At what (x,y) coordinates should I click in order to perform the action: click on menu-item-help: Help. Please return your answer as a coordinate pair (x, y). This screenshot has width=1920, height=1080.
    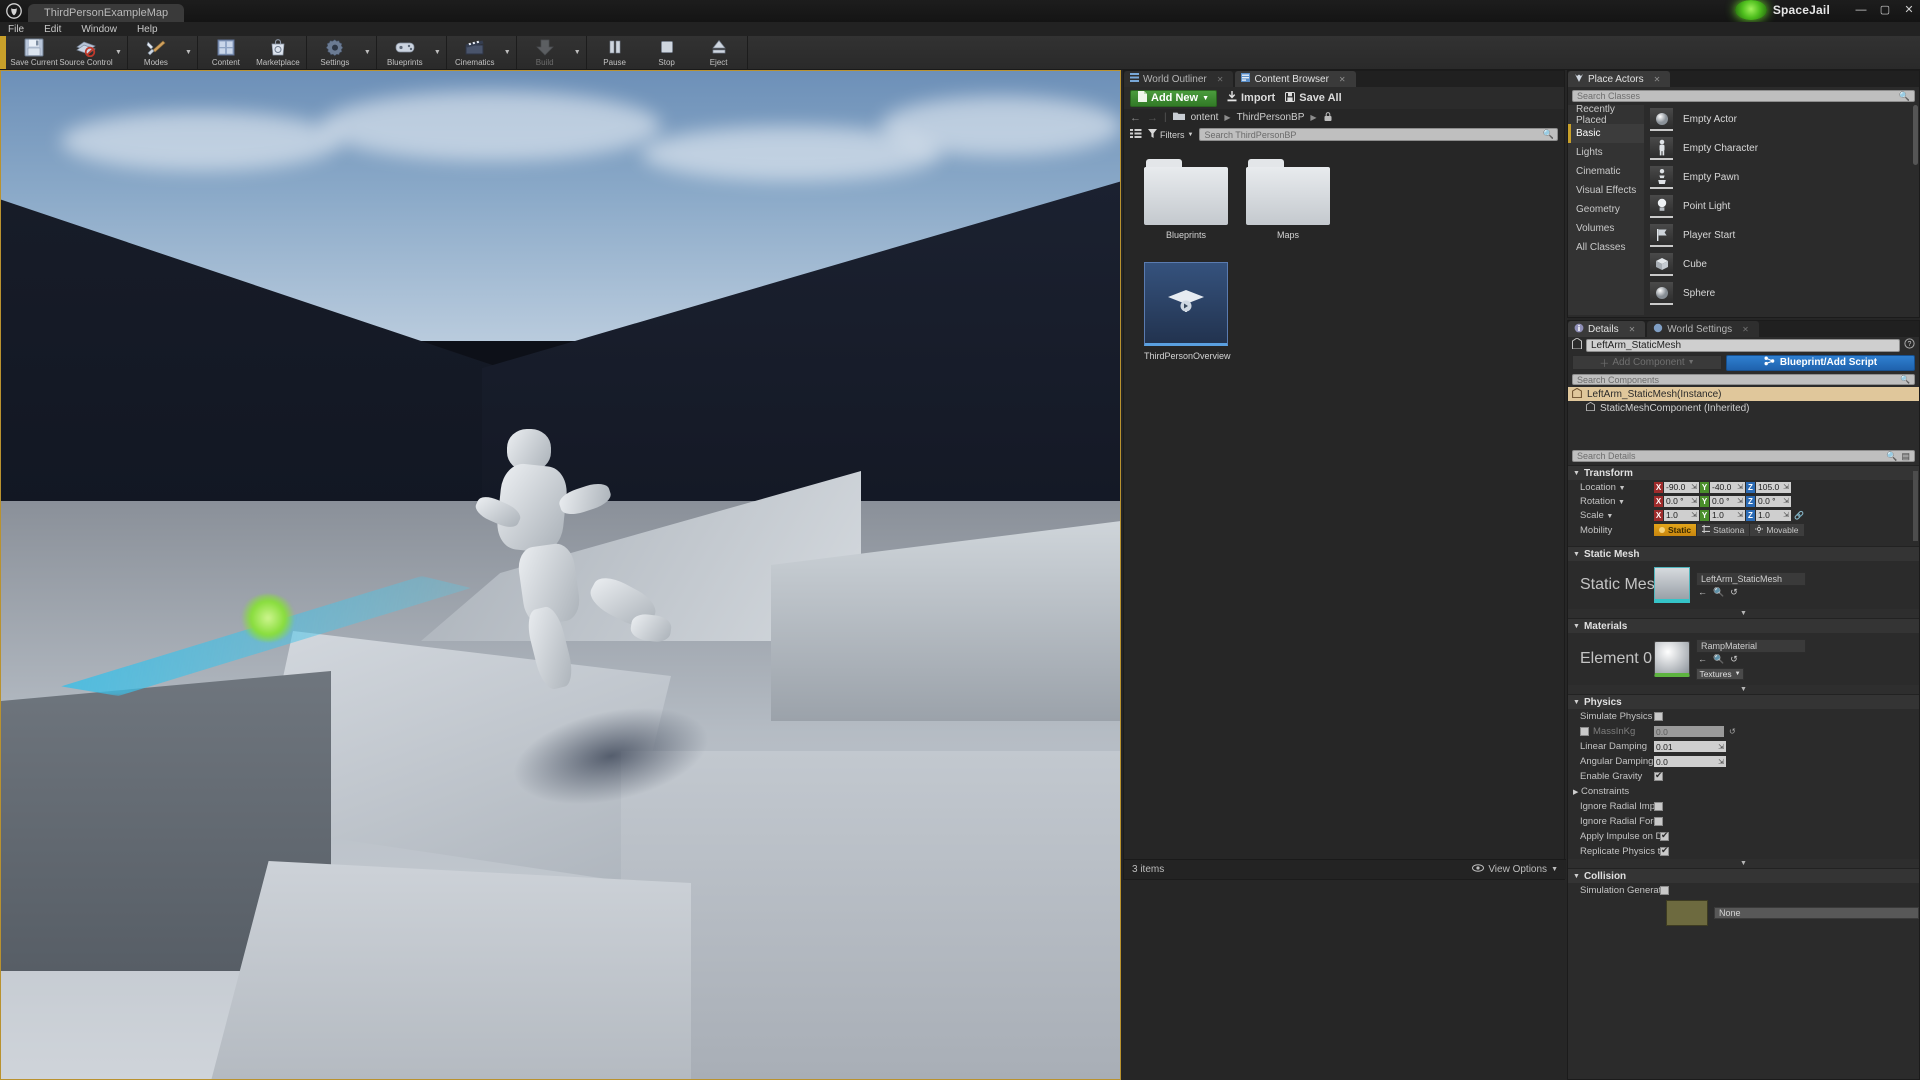
    Looking at the image, I should click on (147, 29).